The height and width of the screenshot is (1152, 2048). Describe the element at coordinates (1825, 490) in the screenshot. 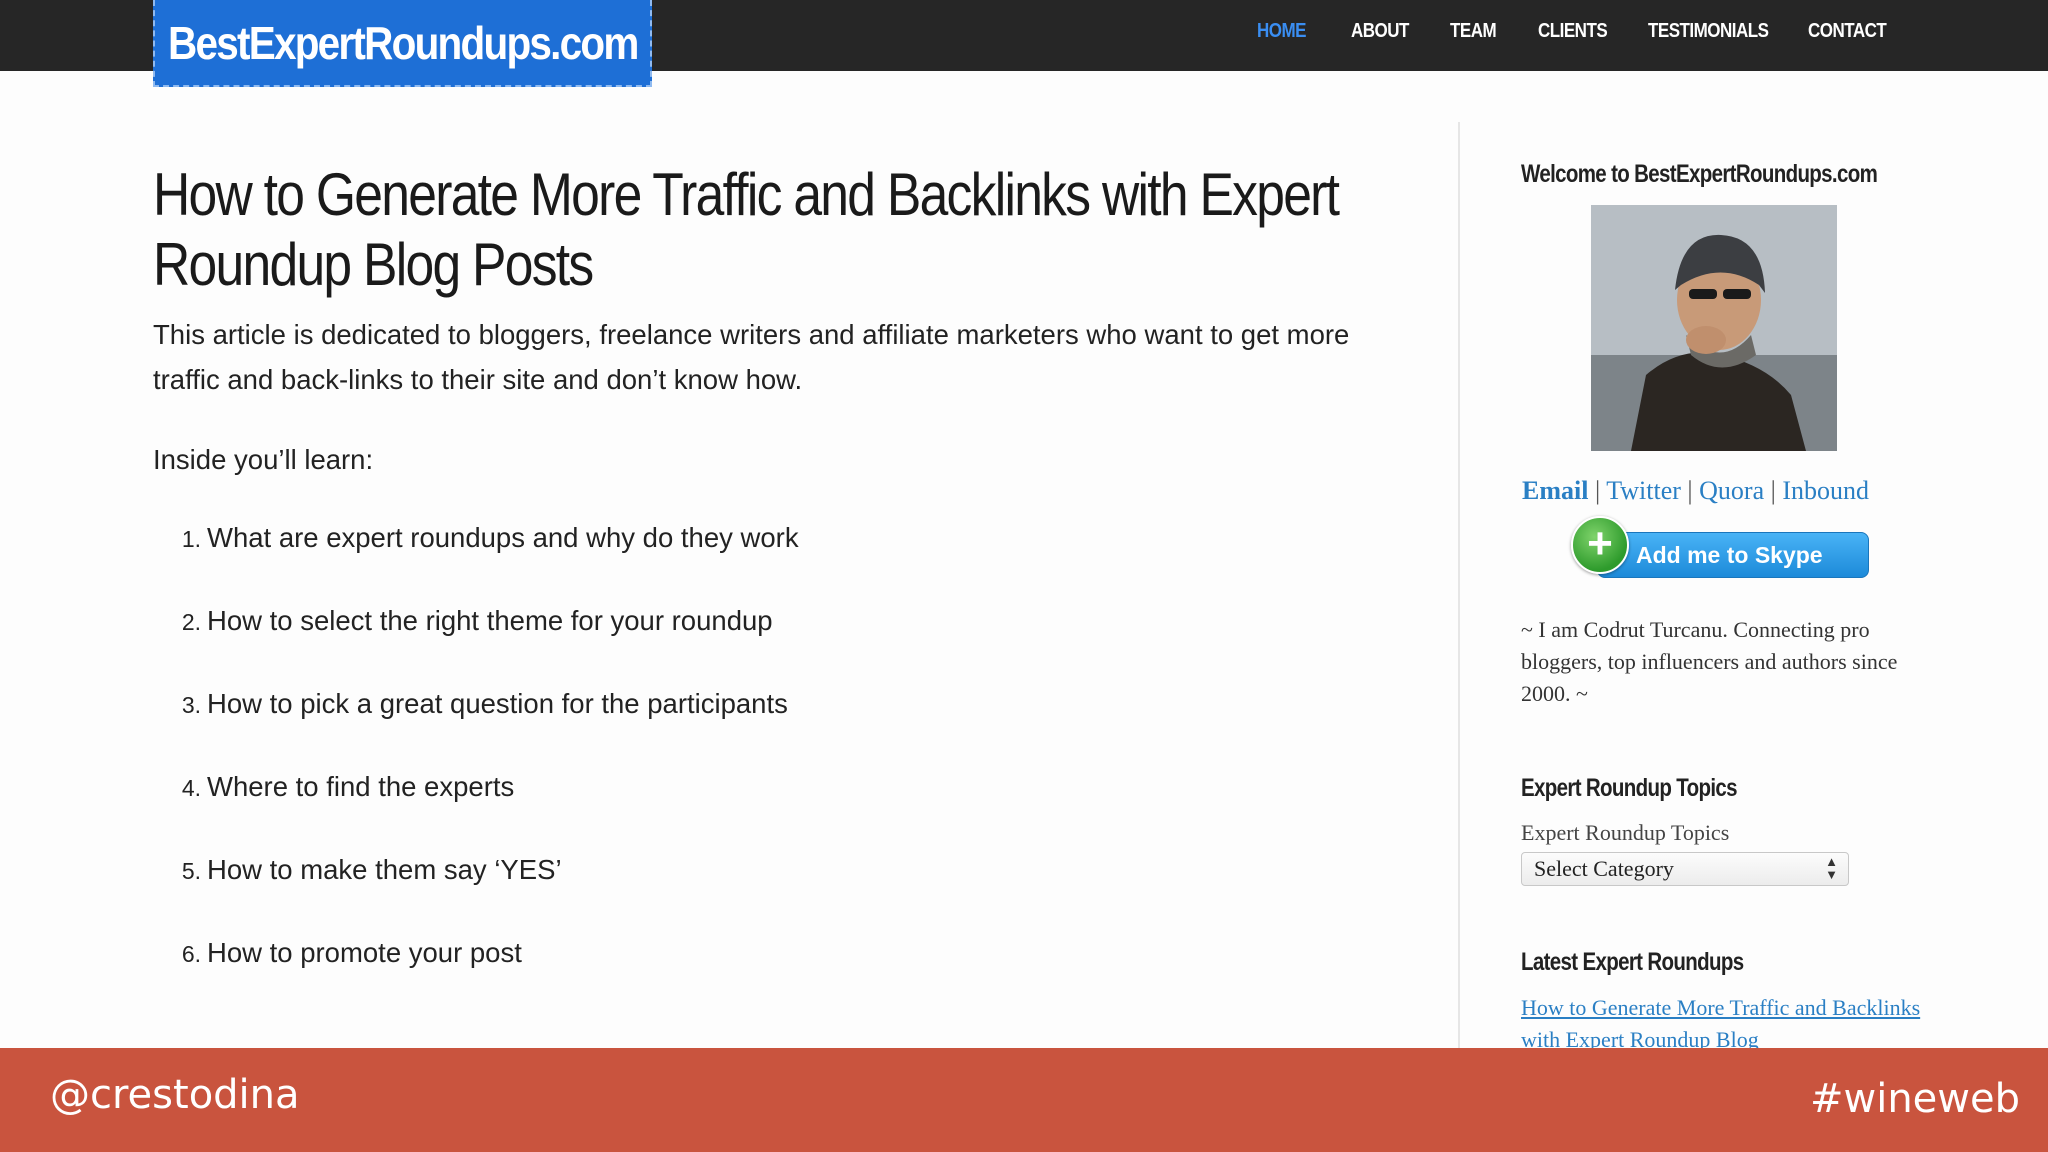

I see `inbound-link: Inbound` at that location.